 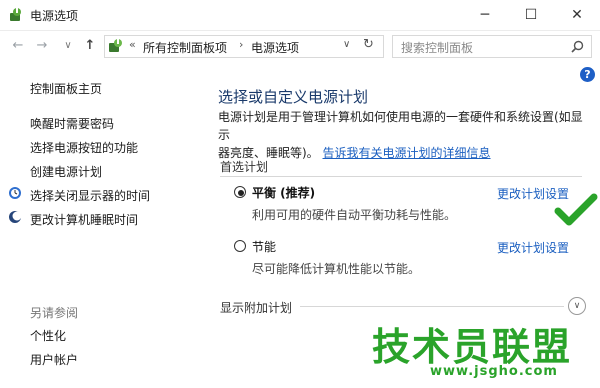 What do you see at coordinates (54, 359) in the screenshot?
I see `sidebar-item-user-accounts: 用户帐户` at bounding box center [54, 359].